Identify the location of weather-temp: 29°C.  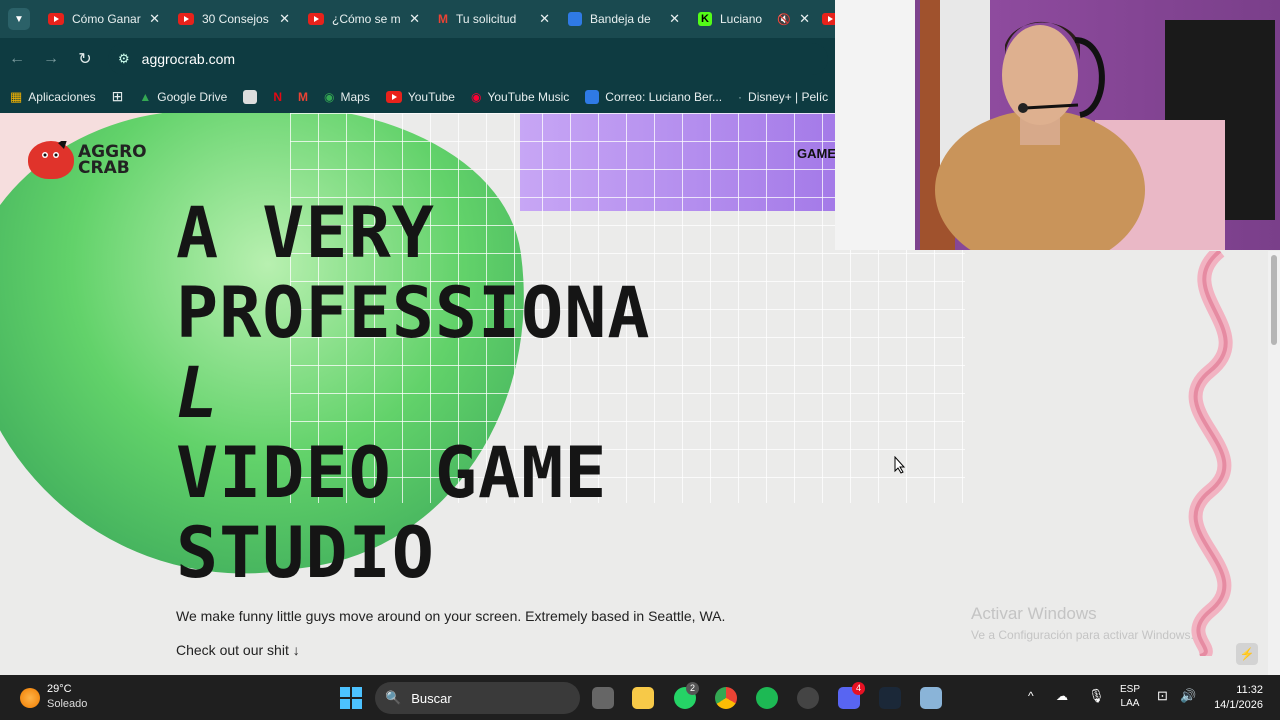
(59, 689).